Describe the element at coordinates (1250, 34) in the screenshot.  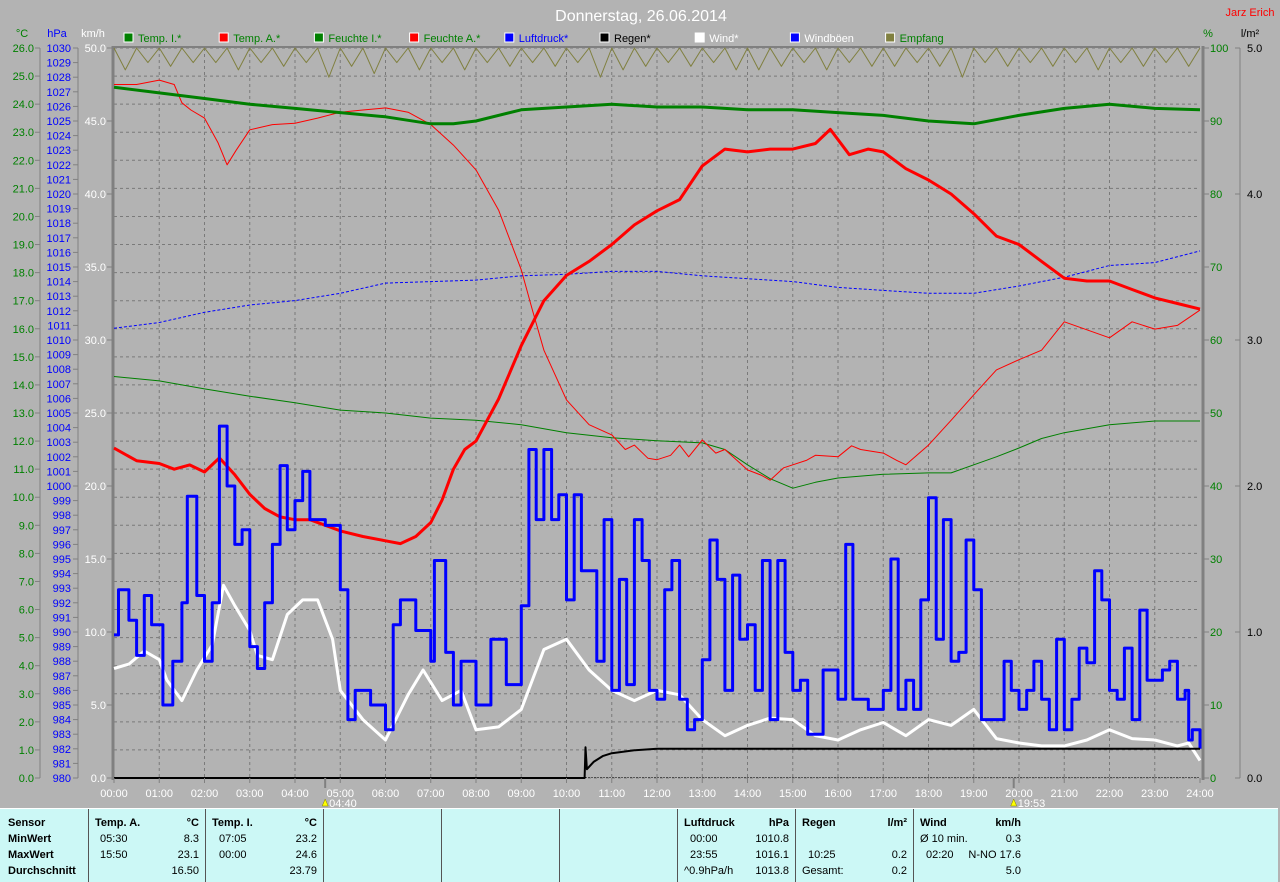
I see `rain-axis-unit: l/m²` at that location.